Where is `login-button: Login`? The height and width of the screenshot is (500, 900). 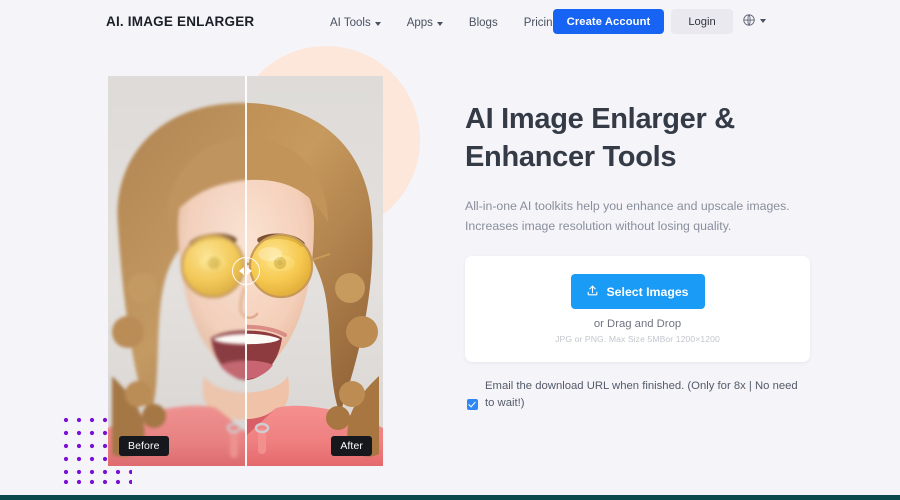 login-button: Login is located at coordinates (702, 21).